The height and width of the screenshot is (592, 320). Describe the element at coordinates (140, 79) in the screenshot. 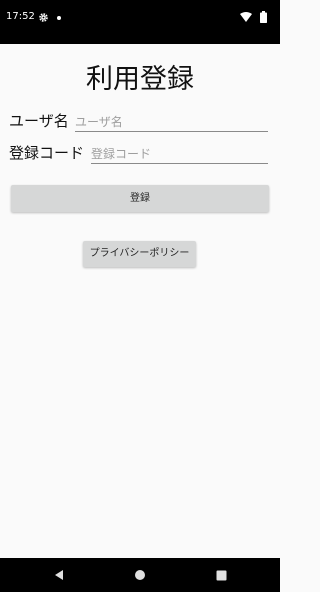

I see `page-title: 利用登録` at that location.